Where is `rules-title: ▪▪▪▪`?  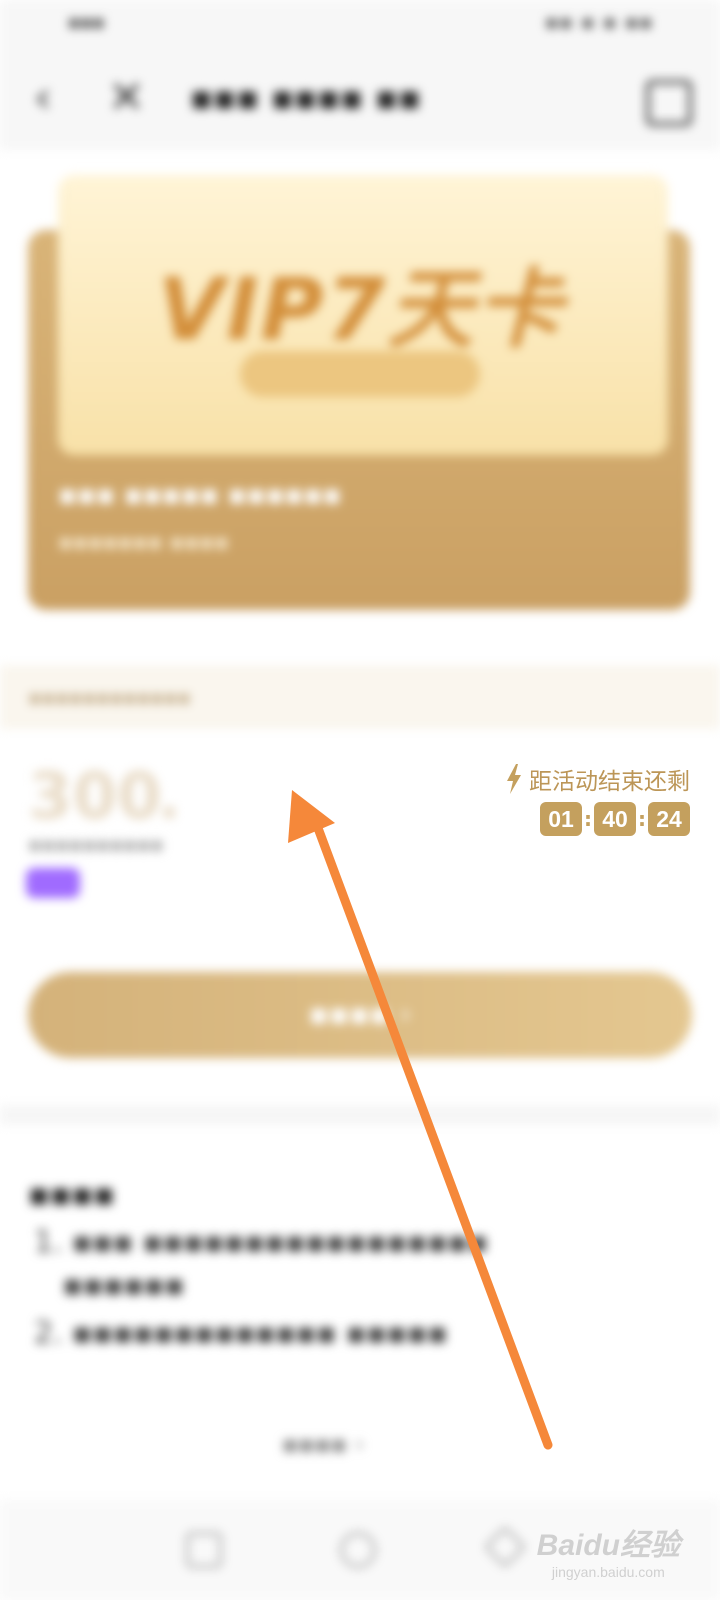
rules-title: ▪▪▪▪ is located at coordinates (71, 1194).